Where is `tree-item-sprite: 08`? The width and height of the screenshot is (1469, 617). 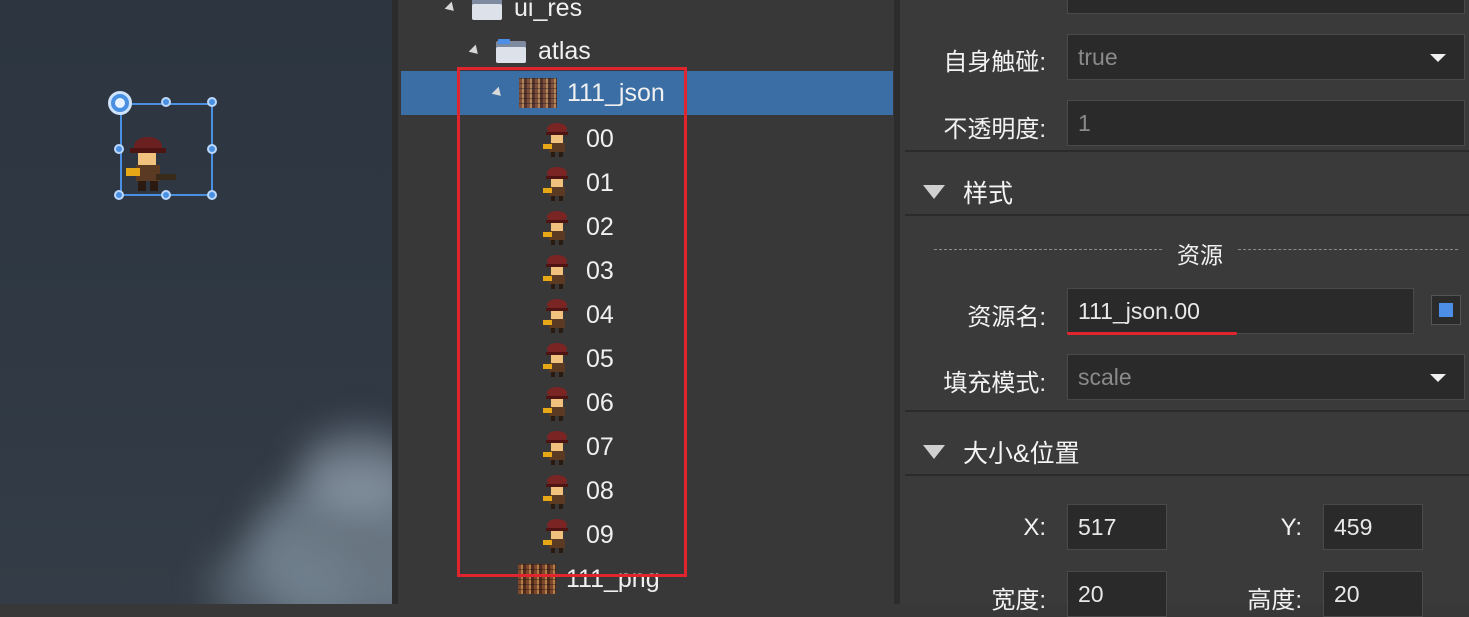 tree-item-sprite: 08 is located at coordinates (646, 491).